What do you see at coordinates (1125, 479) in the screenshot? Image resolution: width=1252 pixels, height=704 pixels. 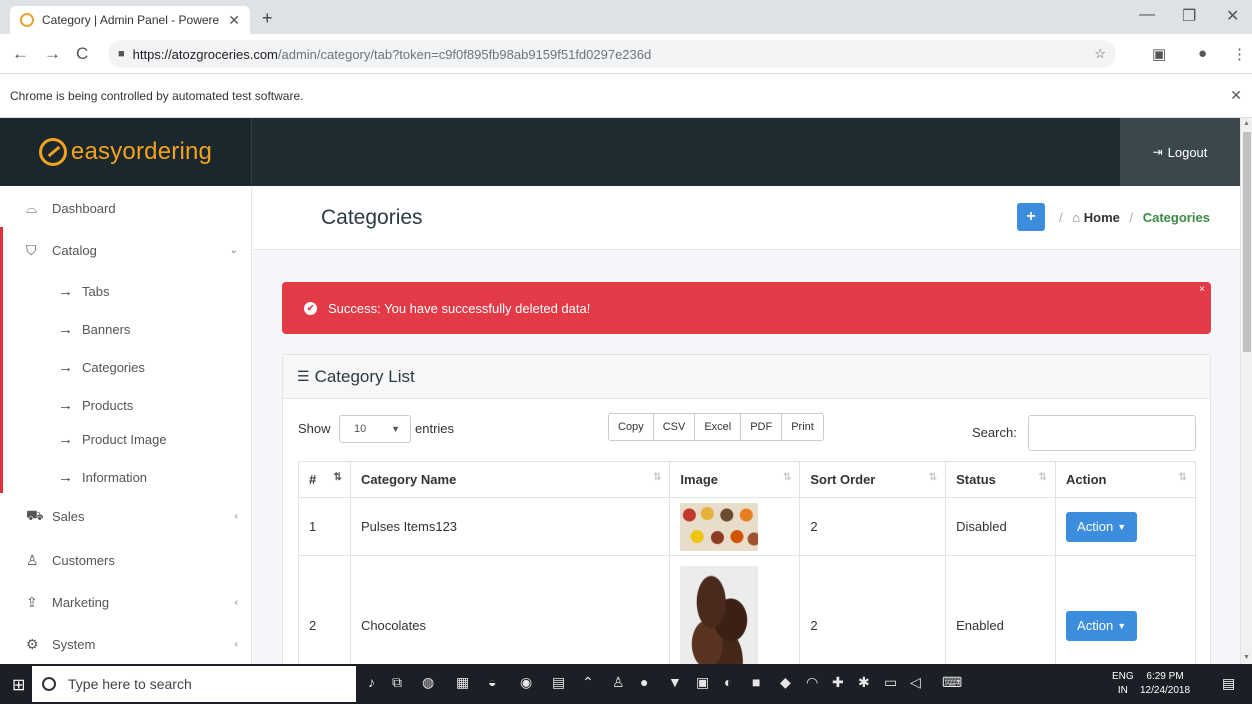 I see `column-header-action: Action ⇅` at bounding box center [1125, 479].